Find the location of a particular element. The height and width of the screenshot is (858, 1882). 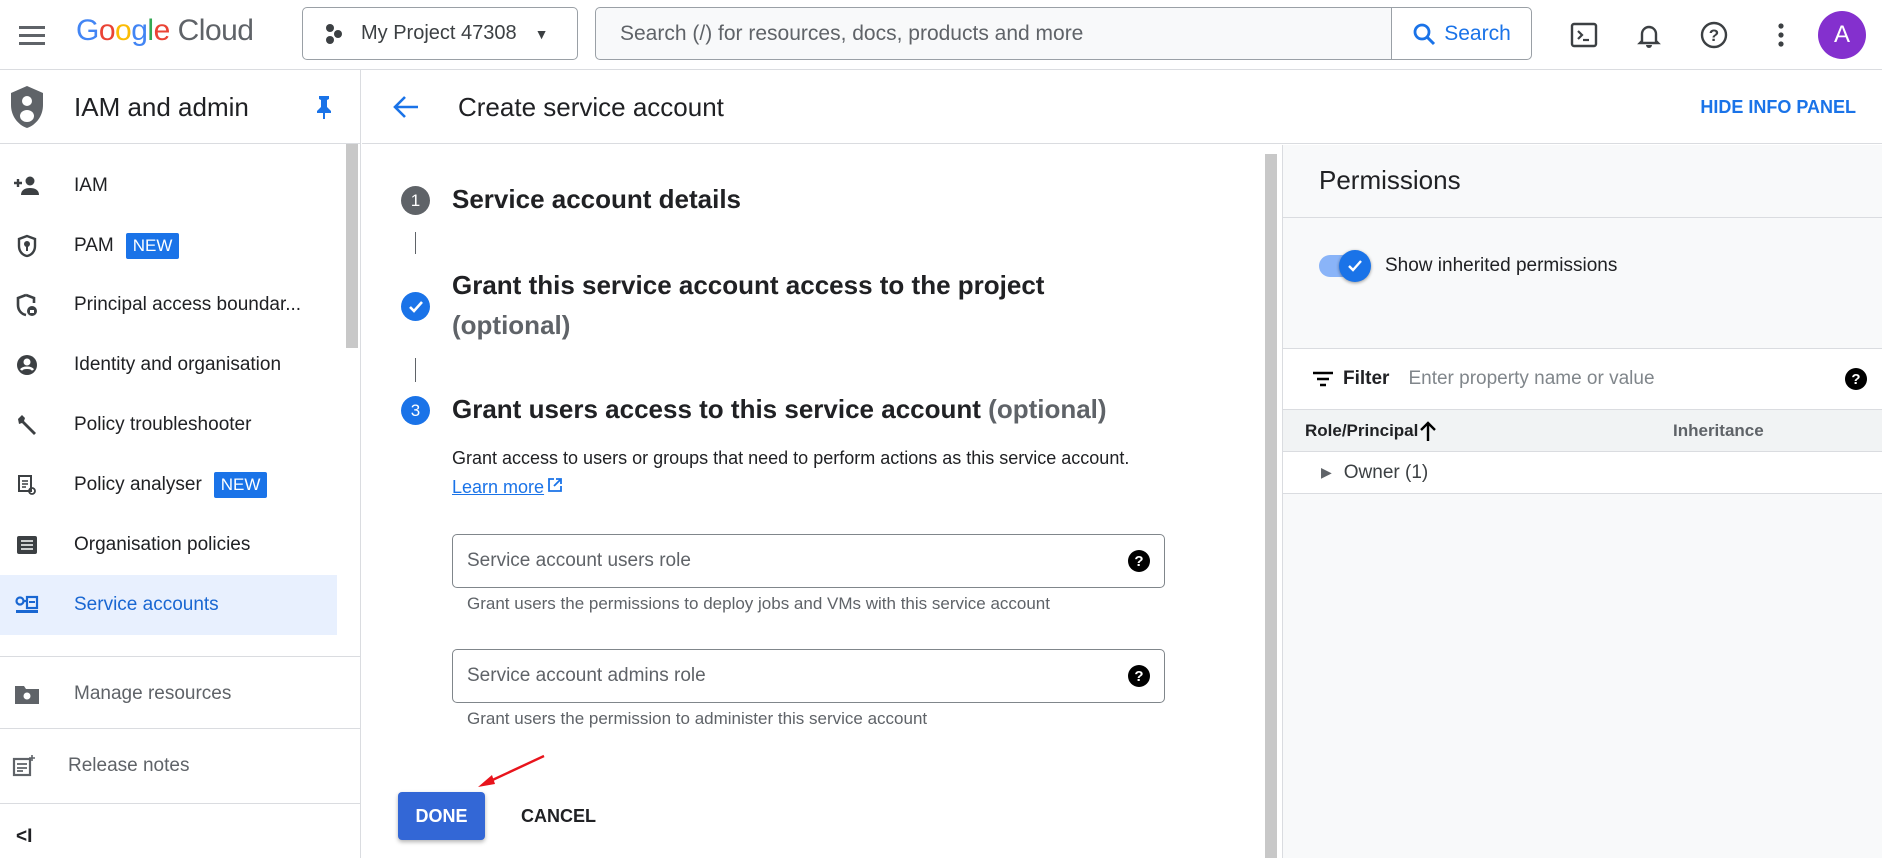

annotation-arrow is located at coordinates (511, 770).